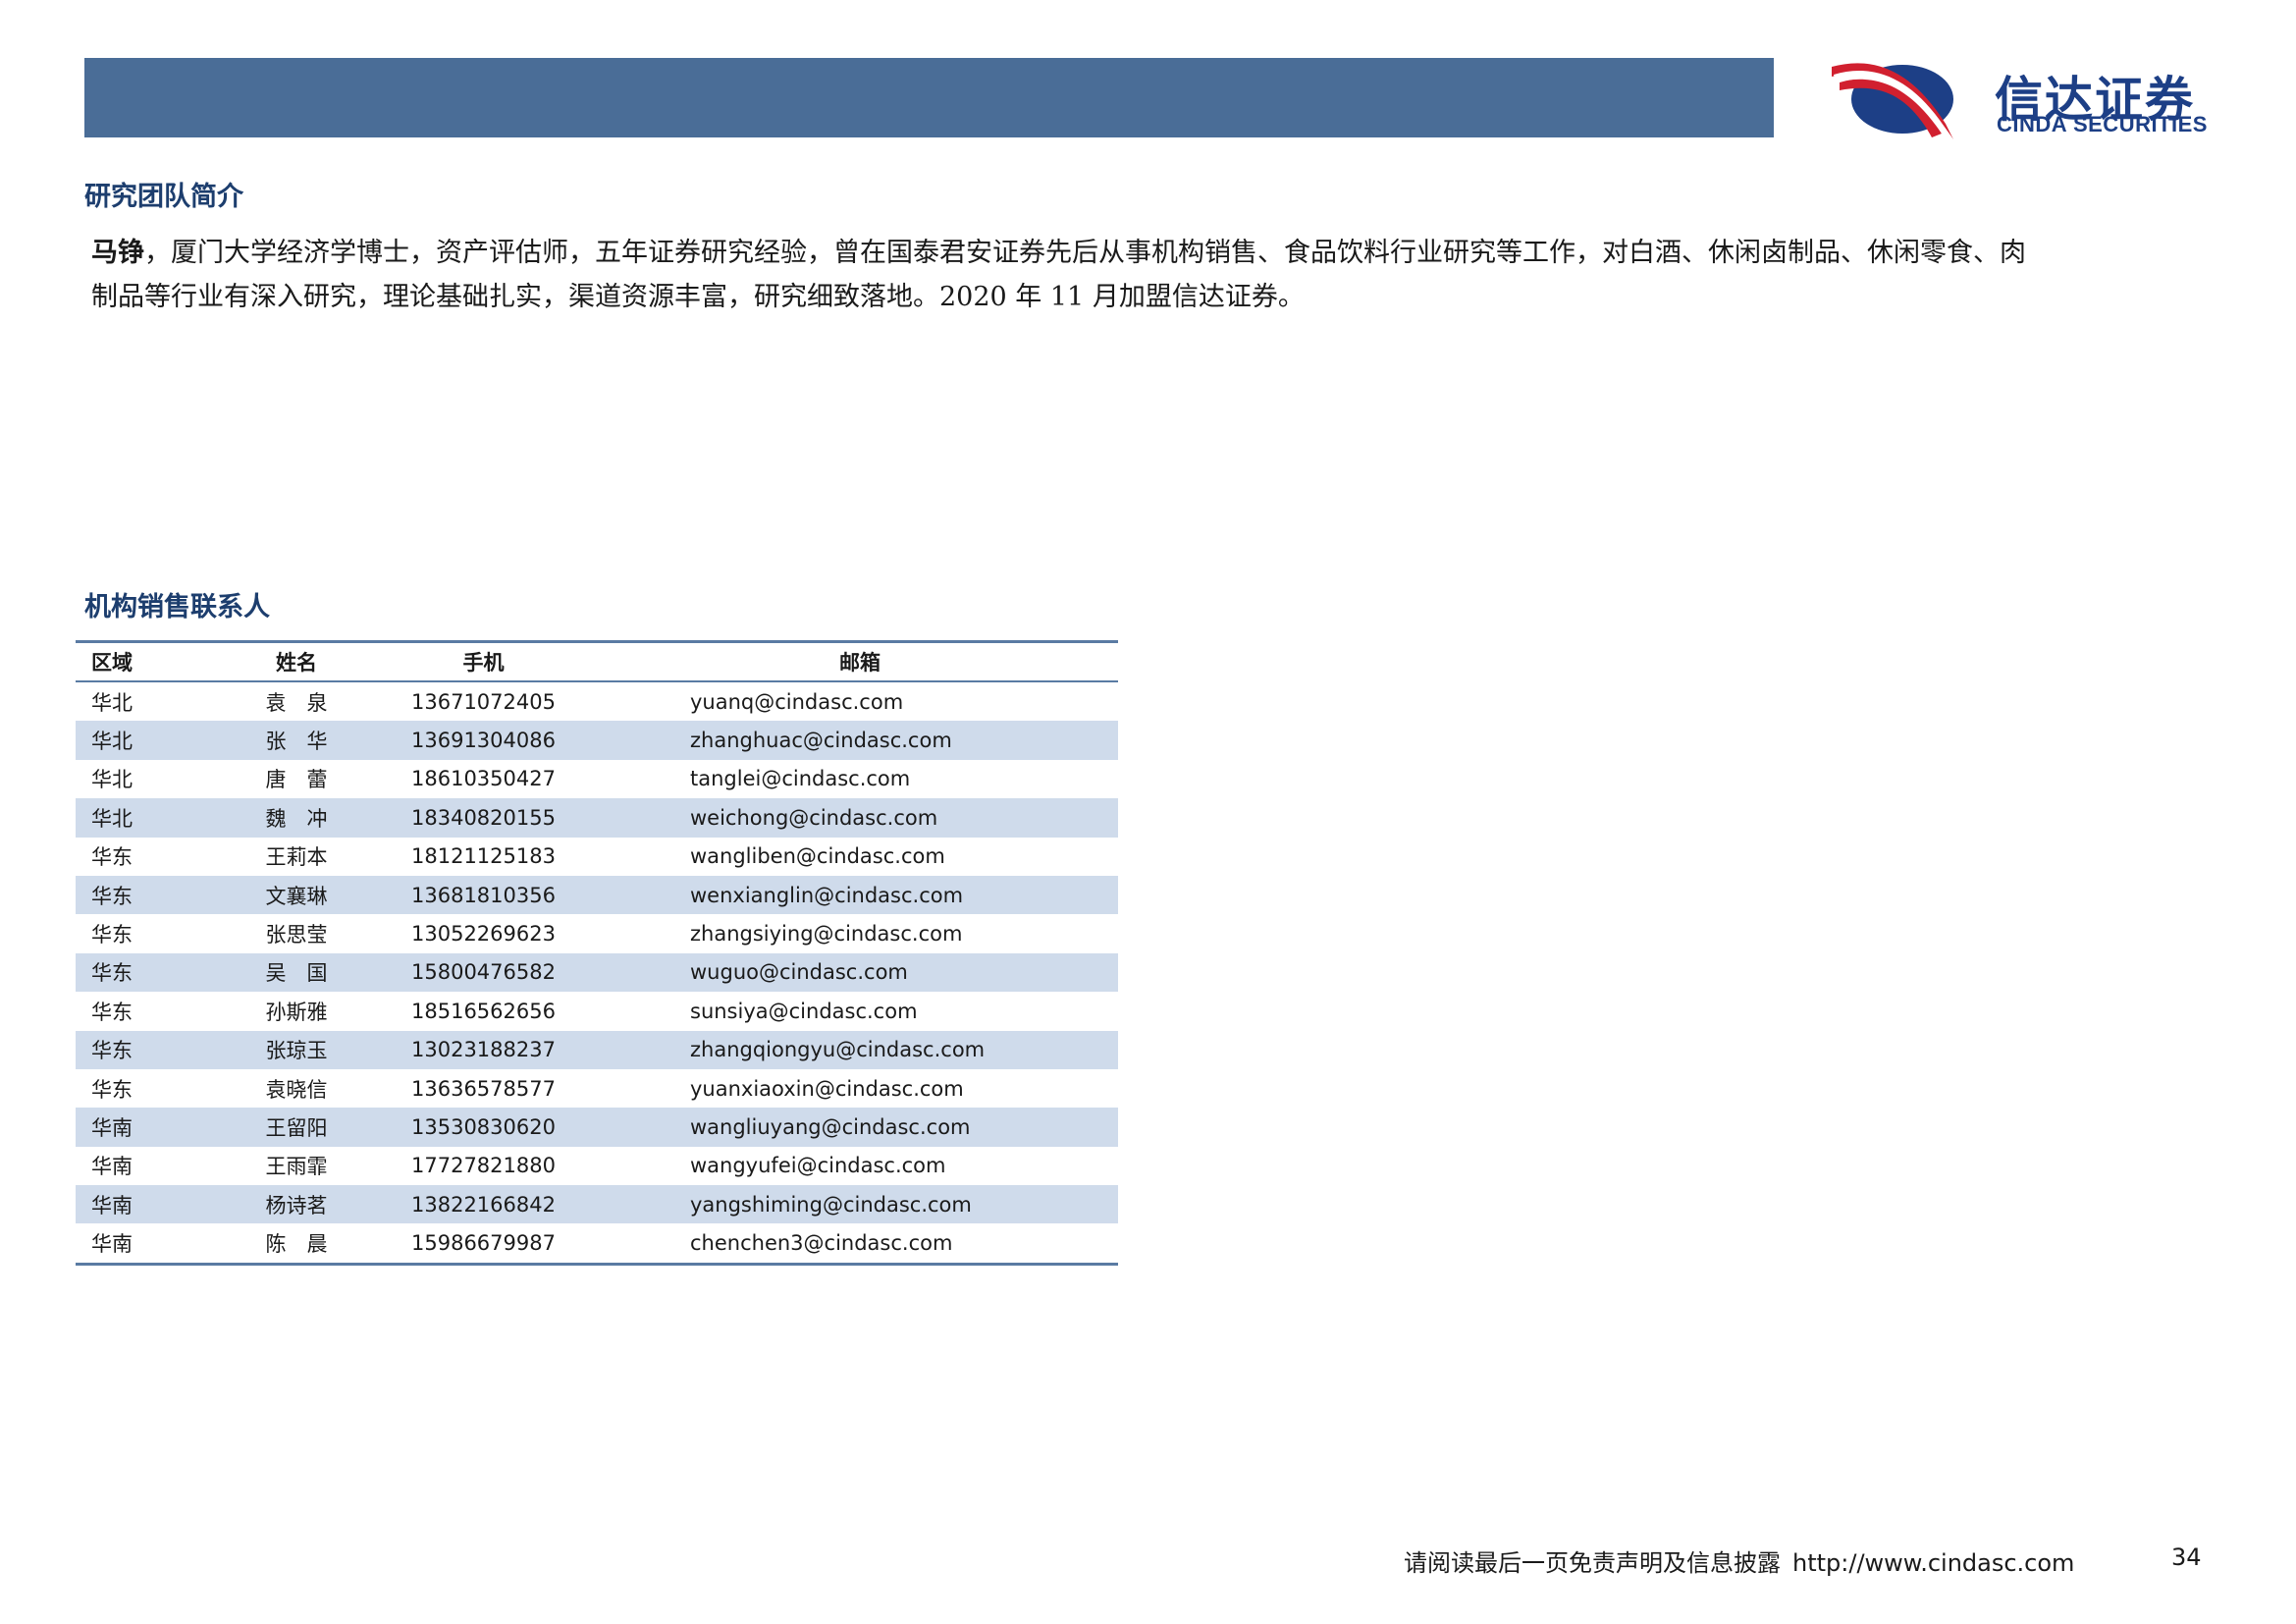 The width and height of the screenshot is (2296, 1624). Describe the element at coordinates (860, 857) in the screenshot. I see `cell-email: wangliben@cindasc.com` at that location.